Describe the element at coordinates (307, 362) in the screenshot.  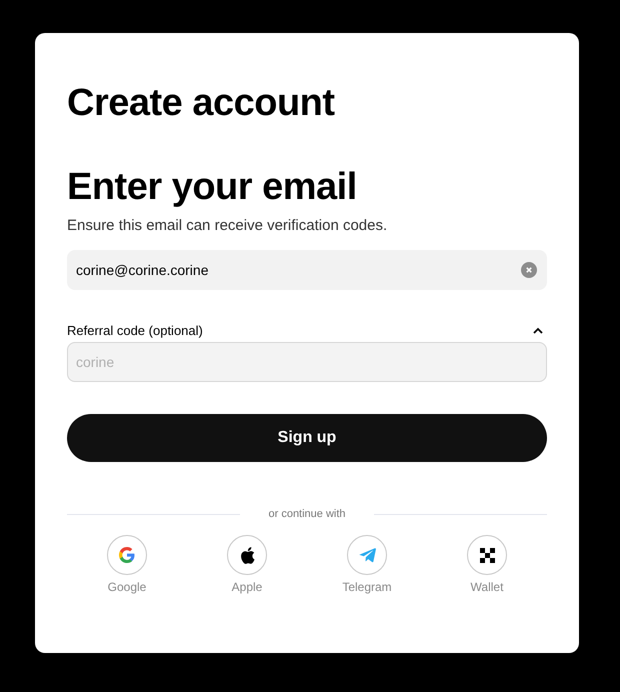
I see `referral-field: corine` at that location.